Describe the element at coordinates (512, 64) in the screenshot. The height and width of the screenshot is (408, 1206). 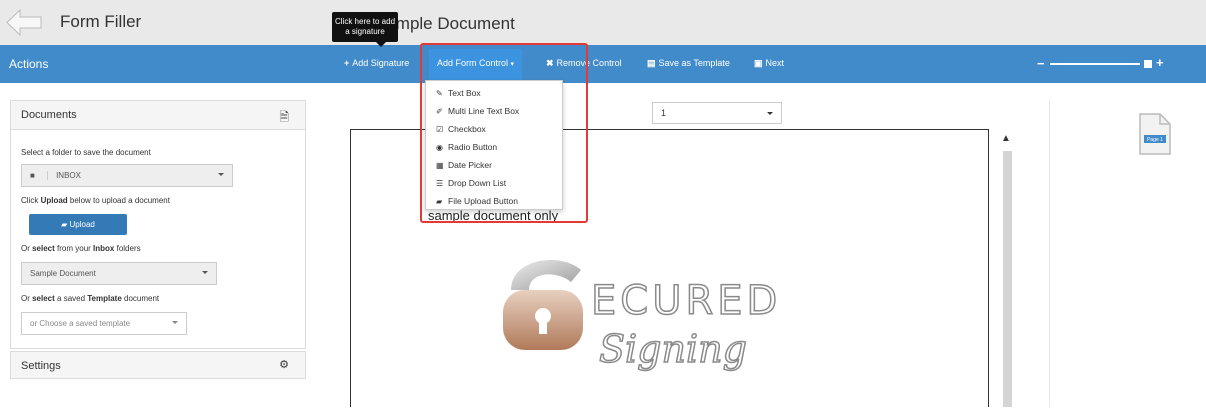
I see `caret-down-icon: ▾` at that location.